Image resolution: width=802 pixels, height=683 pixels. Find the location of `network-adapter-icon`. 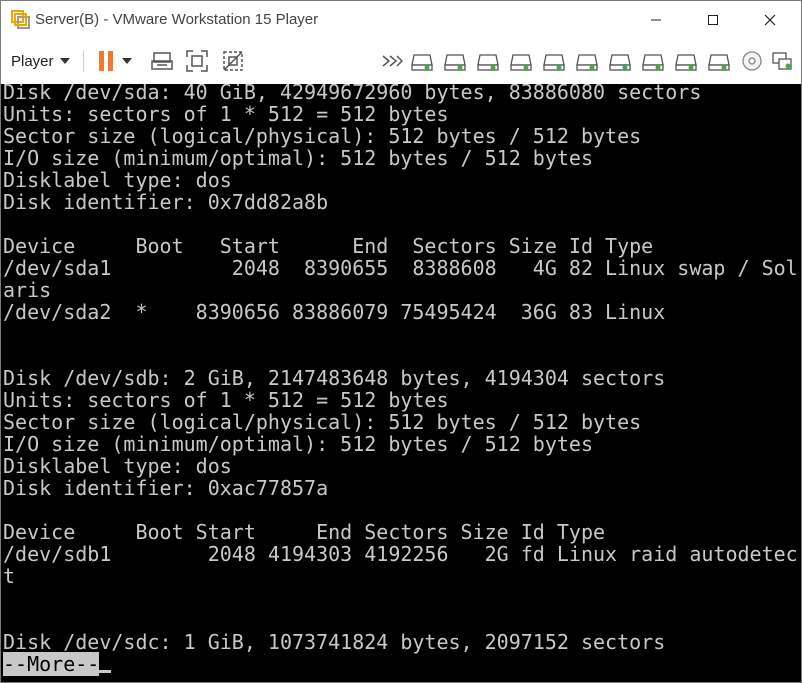

network-adapter-icon is located at coordinates (782, 61).